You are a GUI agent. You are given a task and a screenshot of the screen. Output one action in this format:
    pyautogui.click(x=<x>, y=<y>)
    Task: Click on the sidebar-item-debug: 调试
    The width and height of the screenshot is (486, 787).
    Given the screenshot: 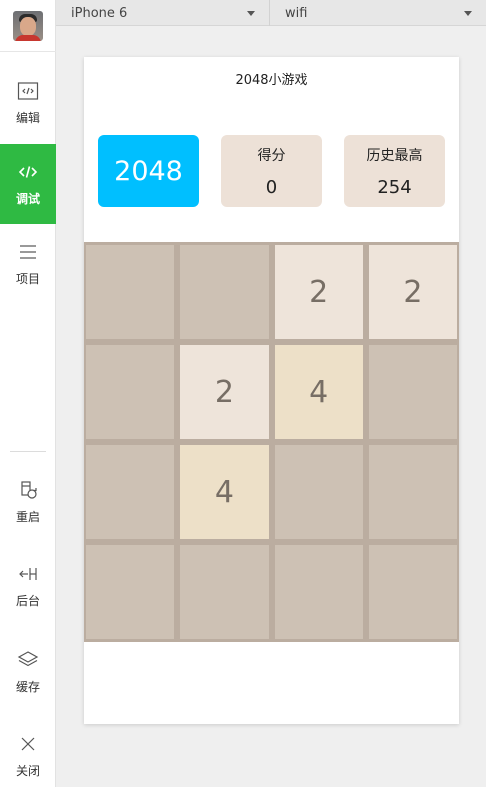 What is the action you would take?
    pyautogui.click(x=28, y=184)
    